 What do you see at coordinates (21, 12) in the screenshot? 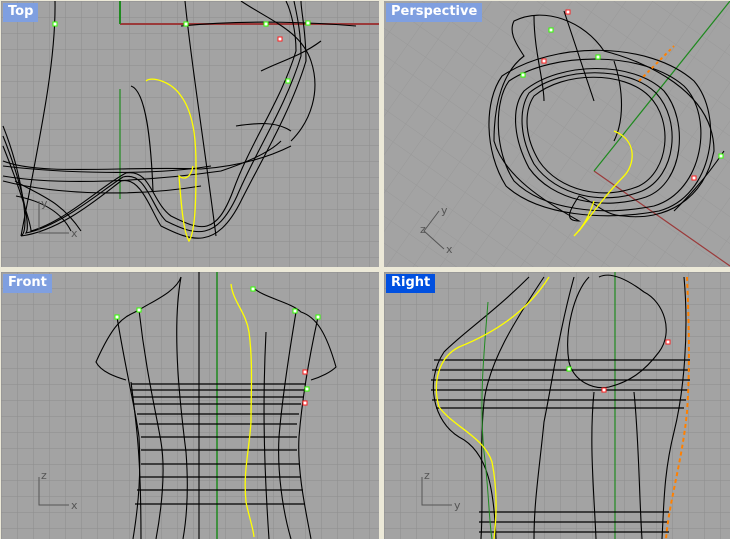
I see `viewport-label-top: Top` at bounding box center [21, 12].